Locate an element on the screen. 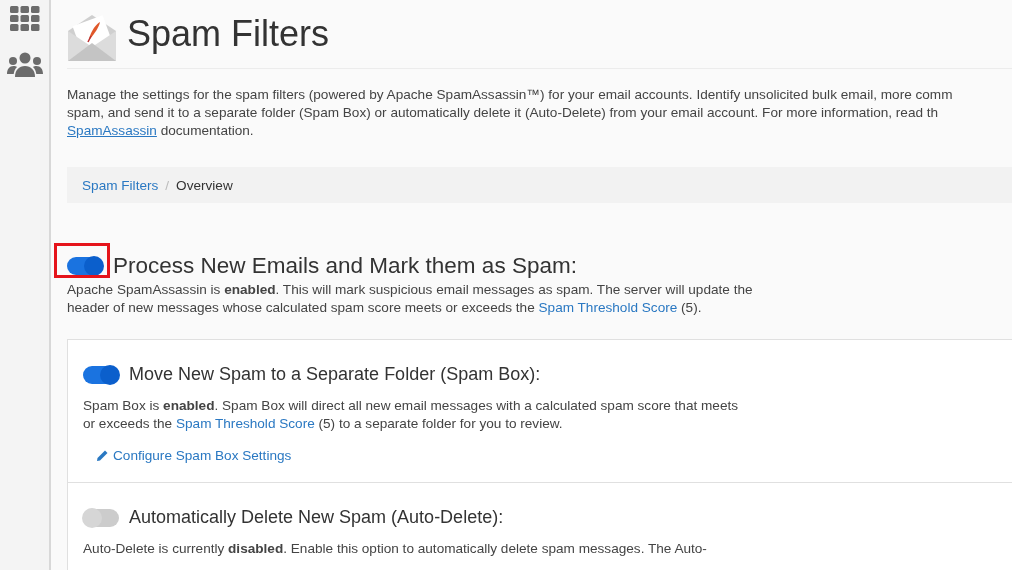  page-title: Spam Filters is located at coordinates (228, 34).